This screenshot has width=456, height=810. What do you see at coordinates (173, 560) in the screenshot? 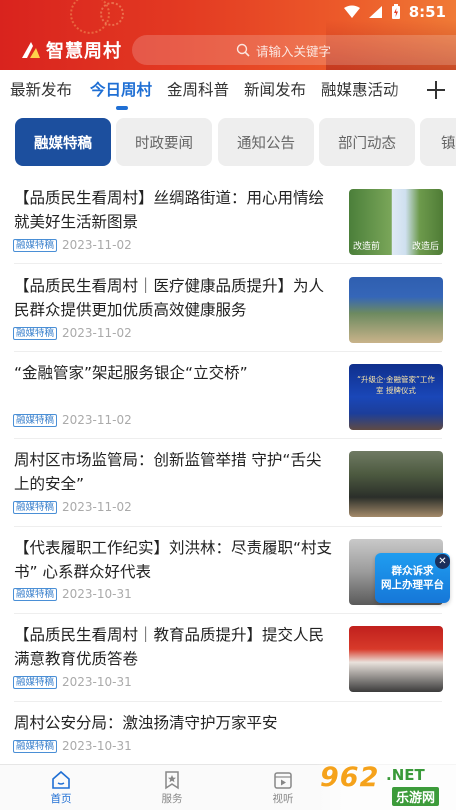
I see `news-title: 【代表履职工作纪实】刘洪林：尽责履职“村支书” 心系群众好代表` at bounding box center [173, 560].